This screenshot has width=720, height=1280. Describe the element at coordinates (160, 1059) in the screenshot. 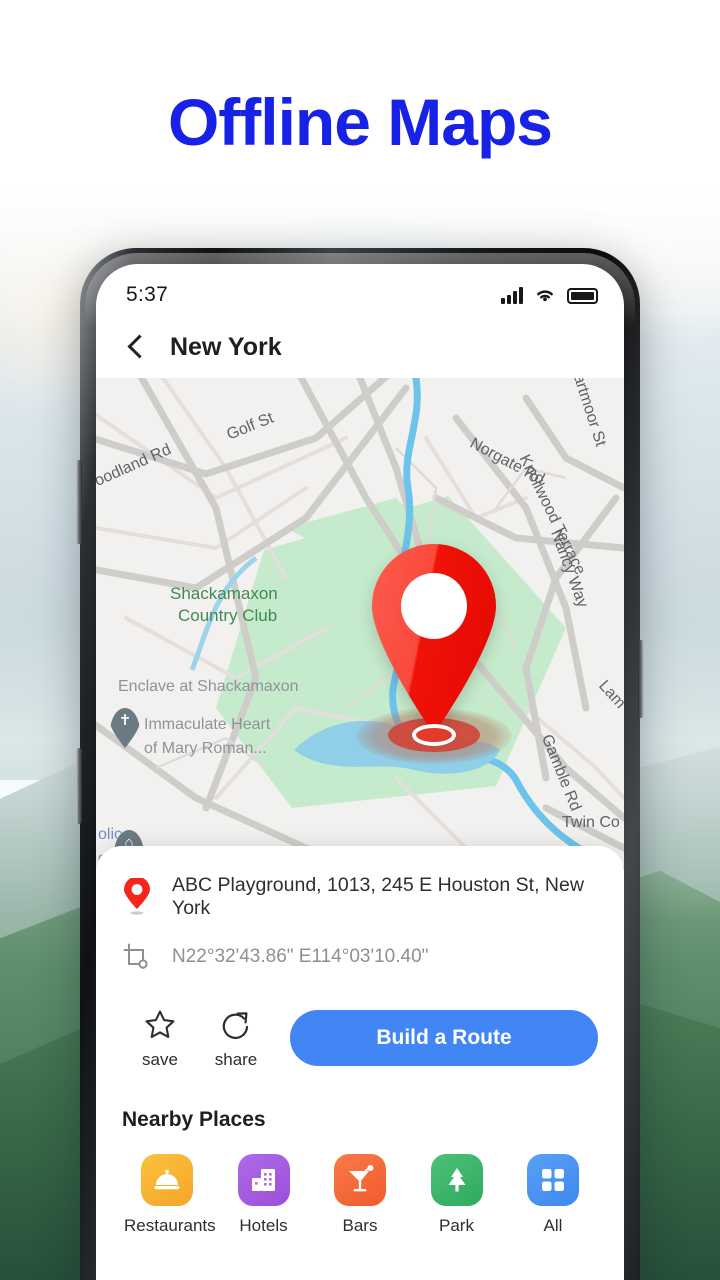

I see `save-label: save` at that location.